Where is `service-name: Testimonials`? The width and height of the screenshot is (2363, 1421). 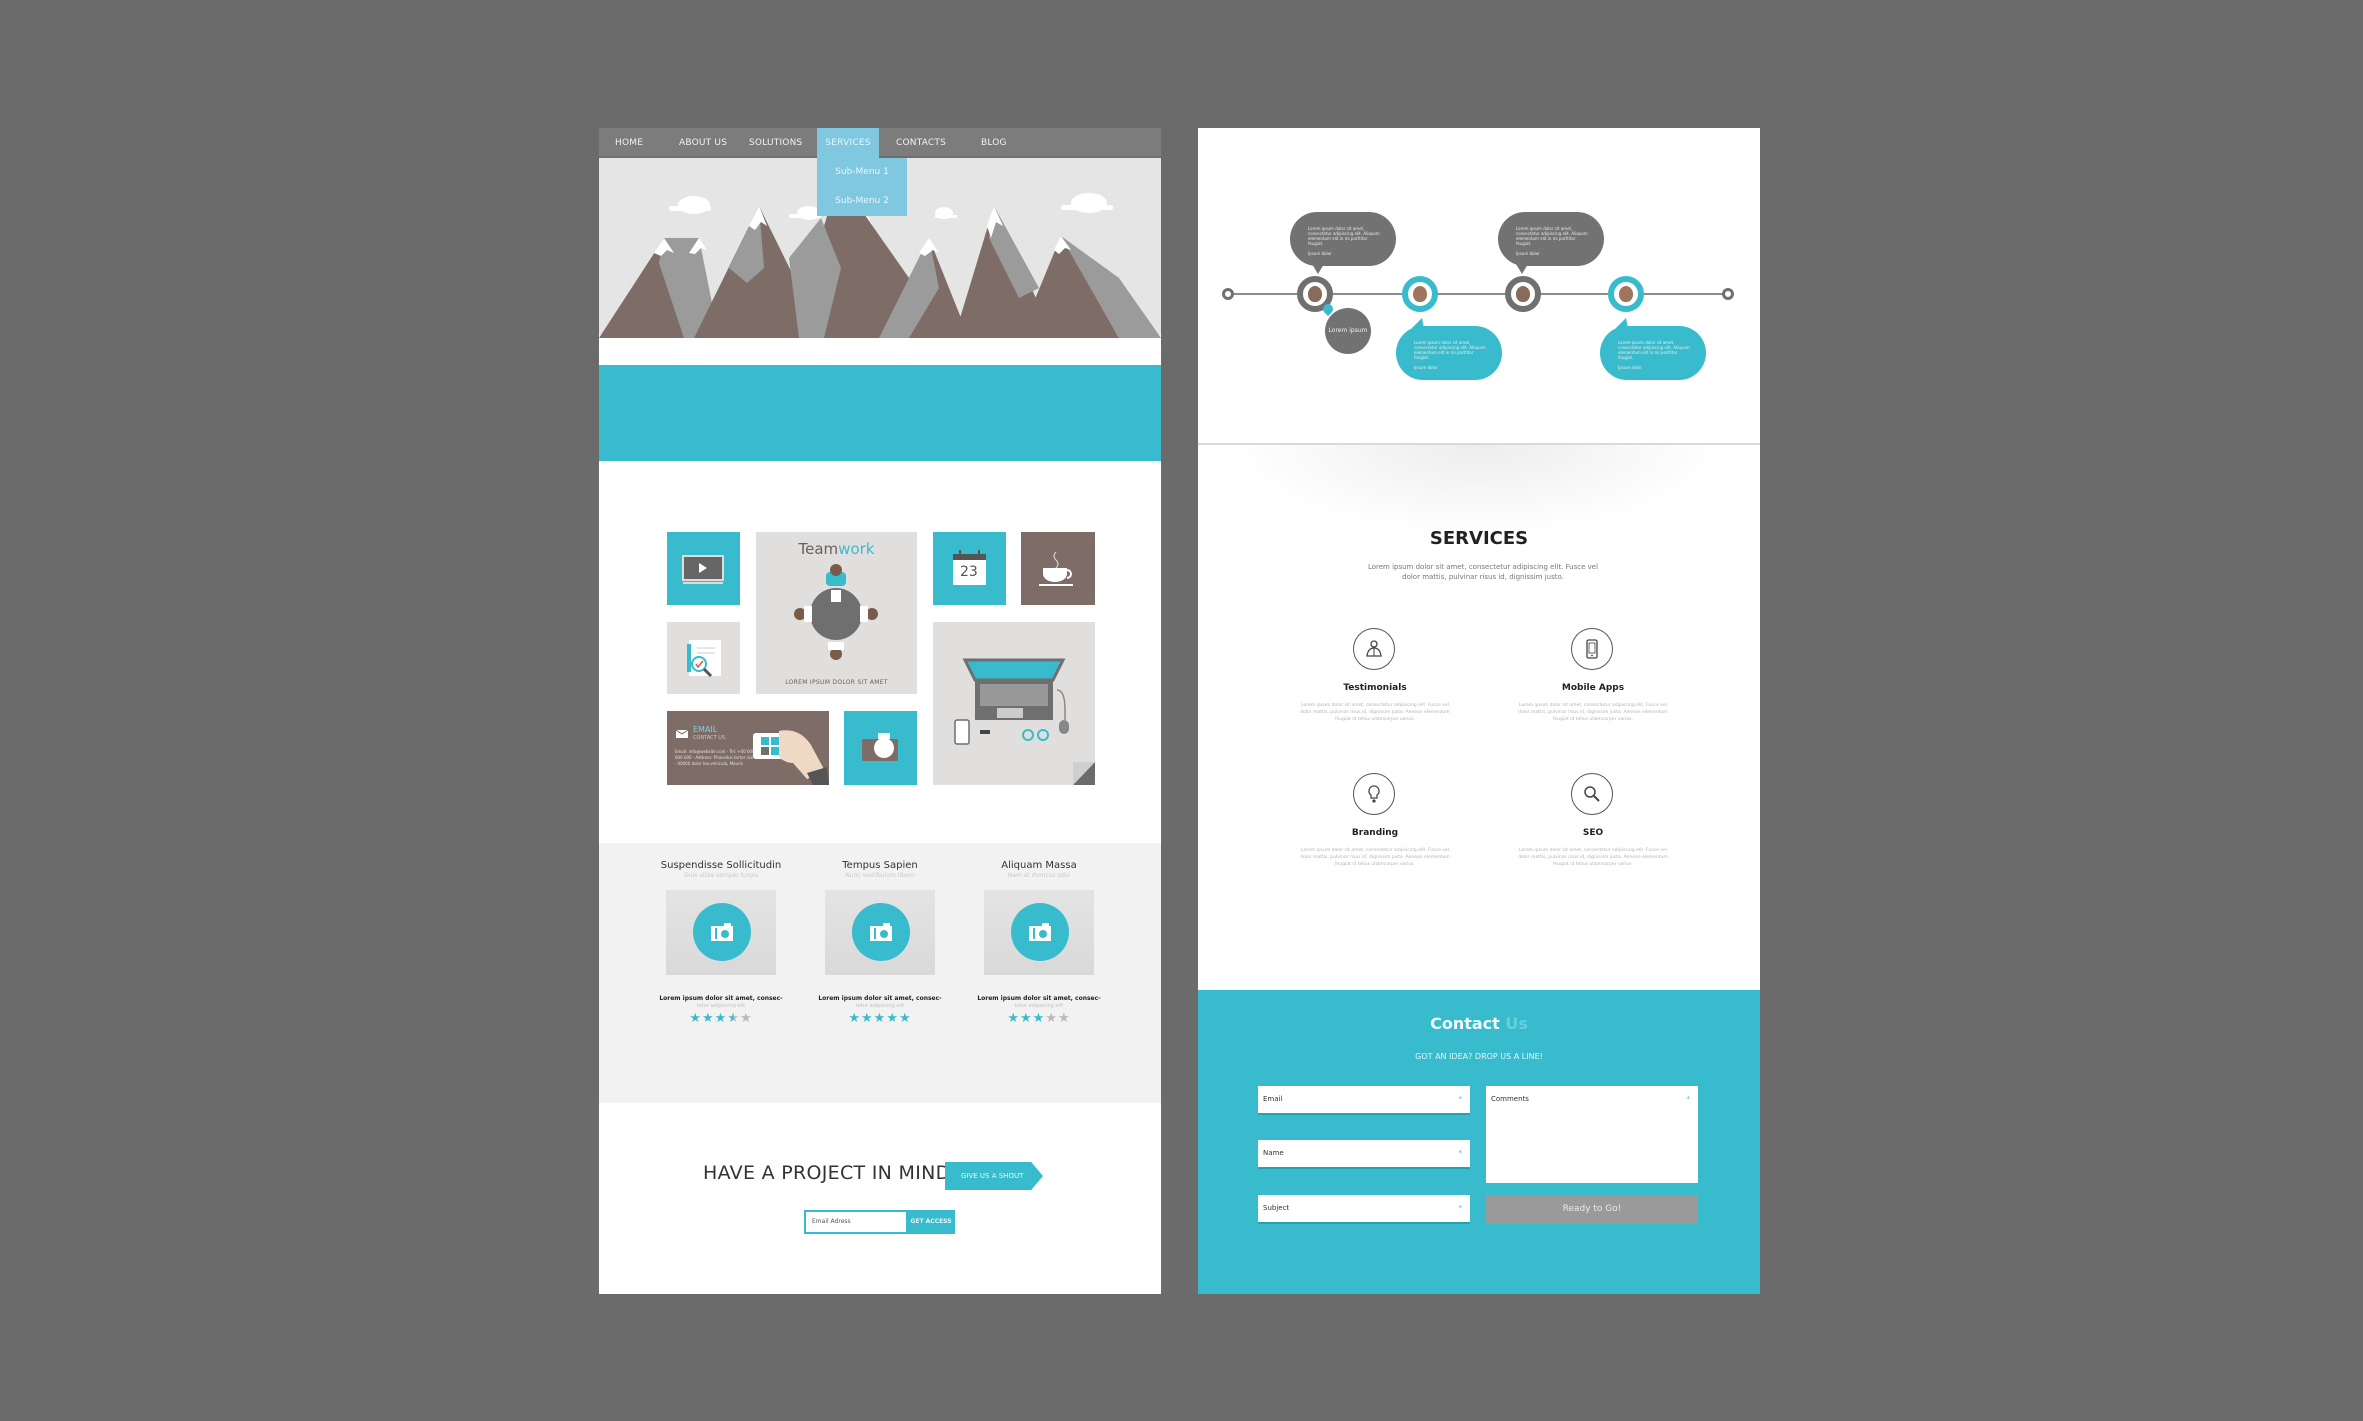
service-name: Testimonials is located at coordinates (1375, 688).